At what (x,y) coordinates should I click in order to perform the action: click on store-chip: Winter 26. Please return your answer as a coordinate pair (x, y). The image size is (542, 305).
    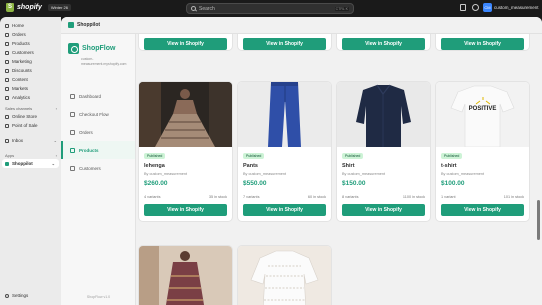
    Looking at the image, I should click on (59, 7).